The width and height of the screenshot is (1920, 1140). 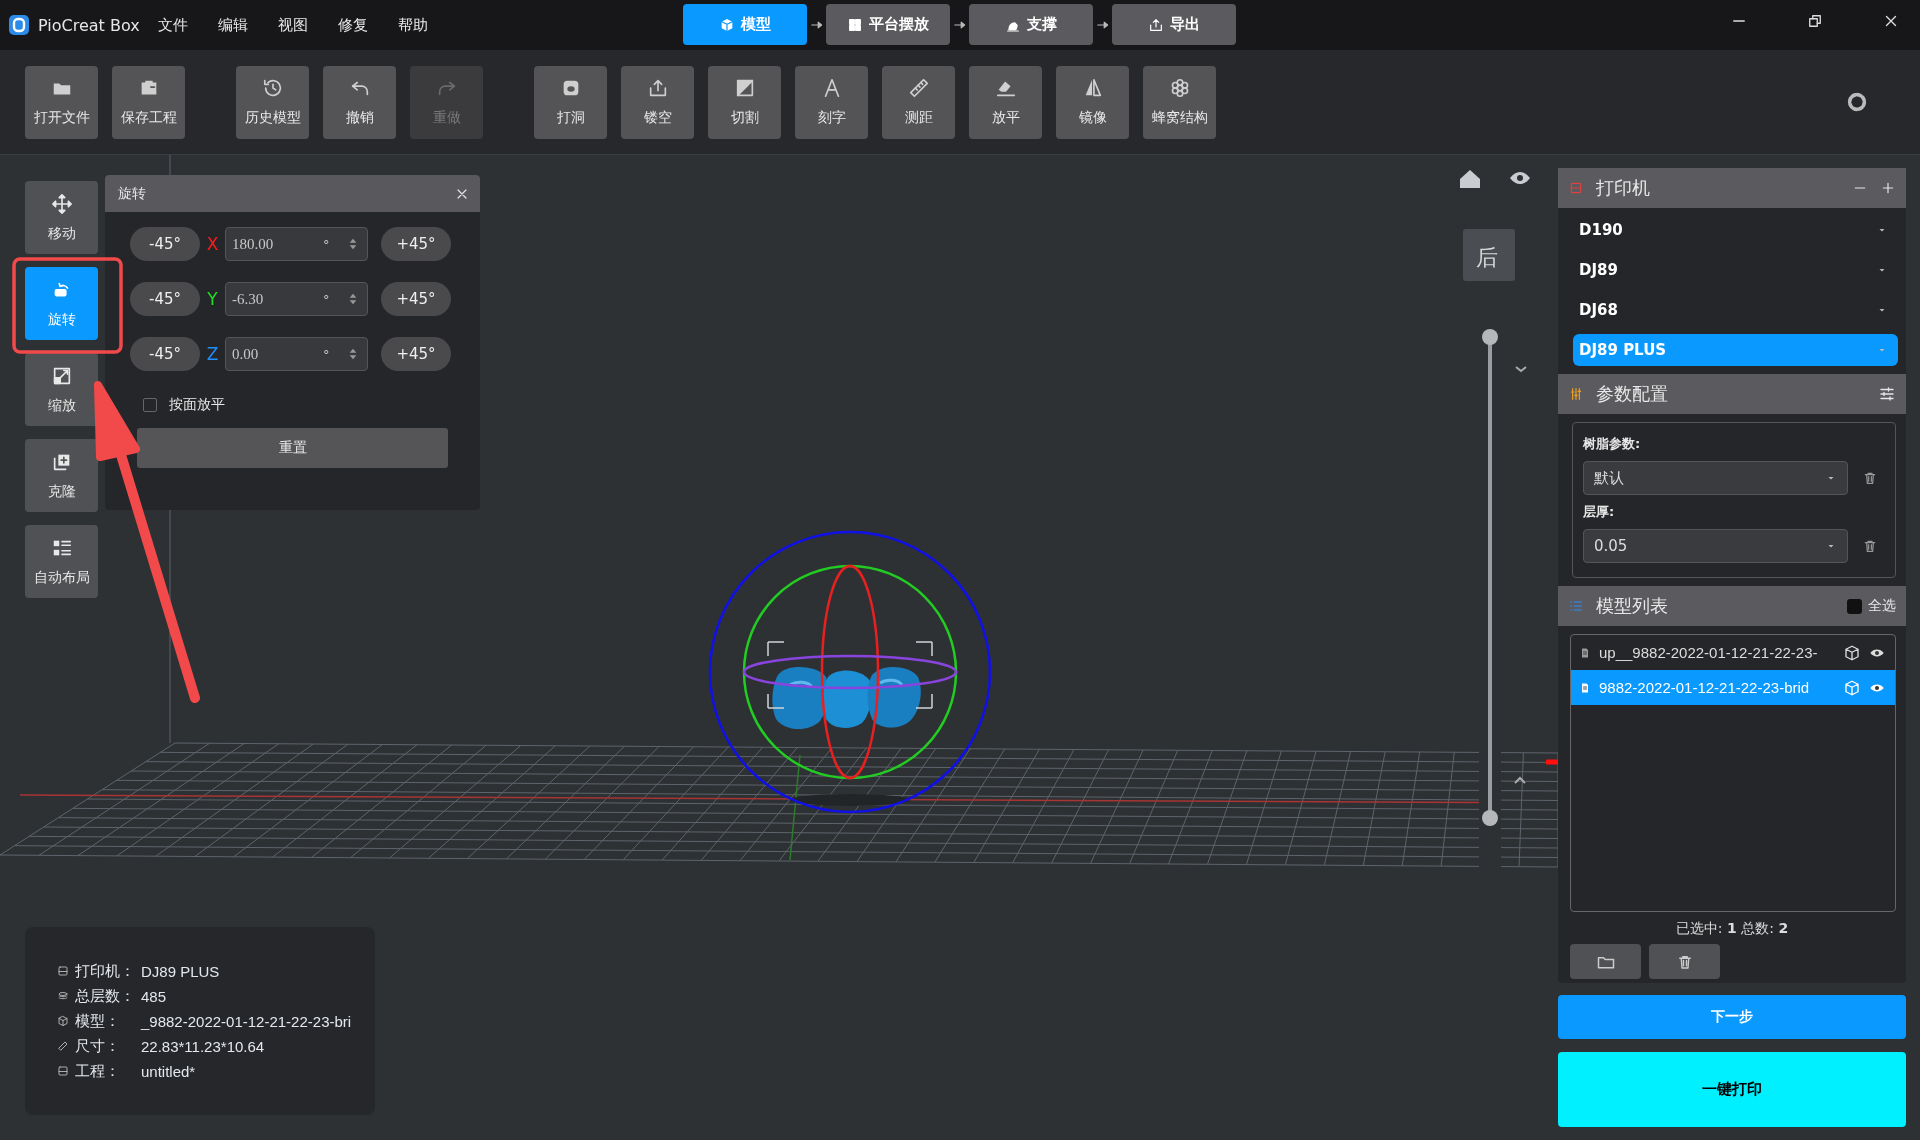 What do you see at coordinates (1732, 1089) in the screenshot?
I see `print-button: 一键打印` at bounding box center [1732, 1089].